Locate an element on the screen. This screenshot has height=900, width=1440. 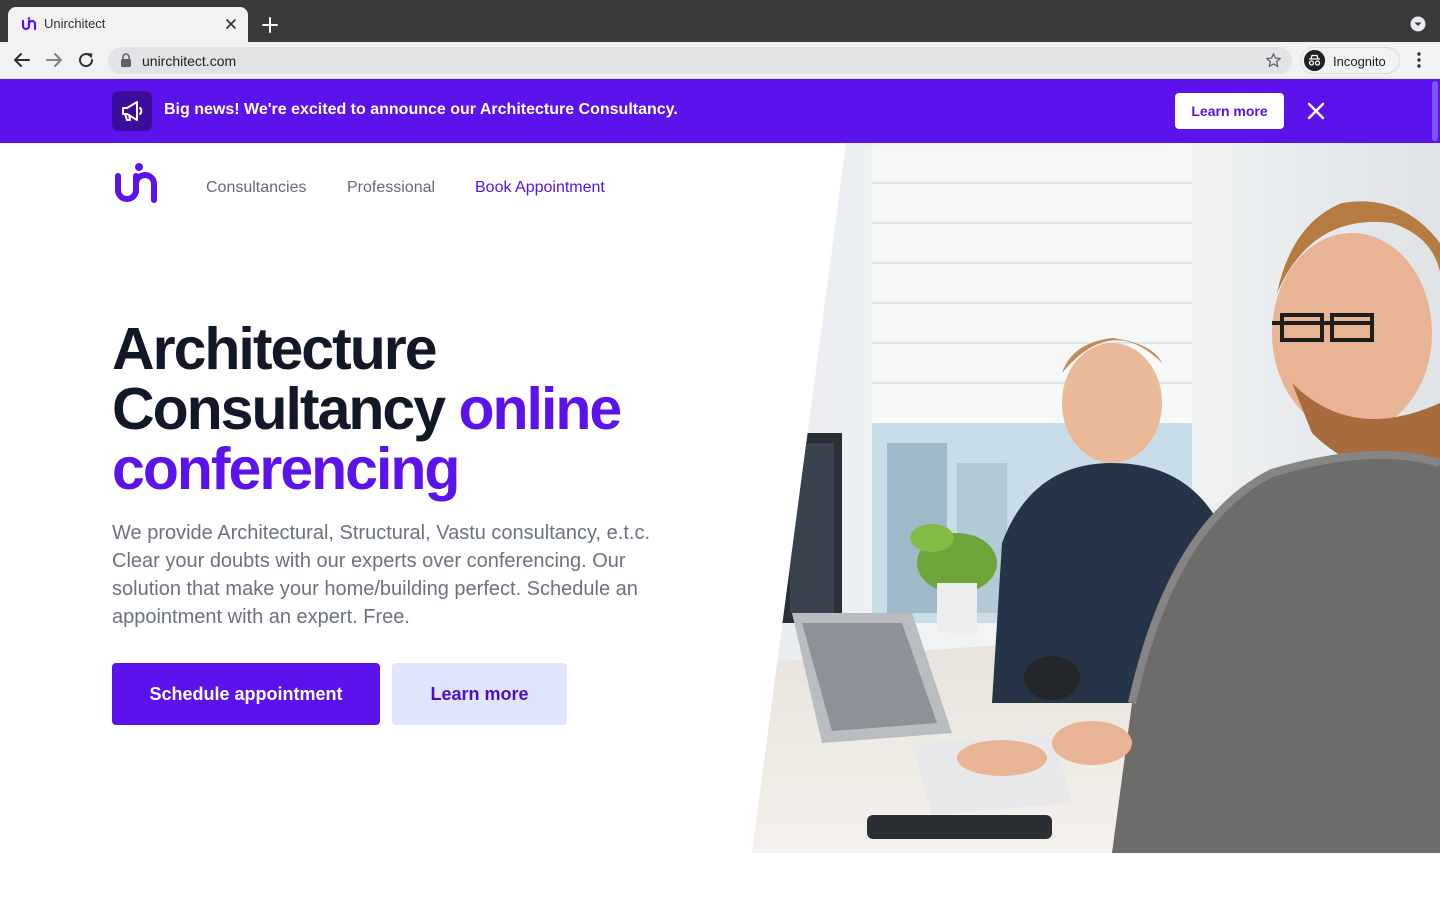
close-tab-icon is located at coordinates (231, 24).